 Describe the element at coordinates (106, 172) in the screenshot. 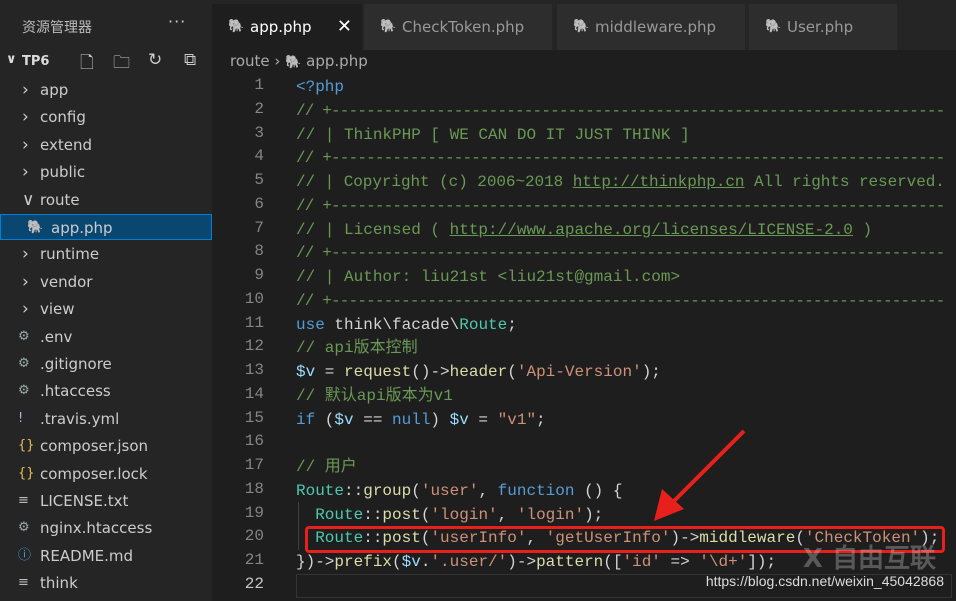

I see `tree-item-public: › public` at that location.